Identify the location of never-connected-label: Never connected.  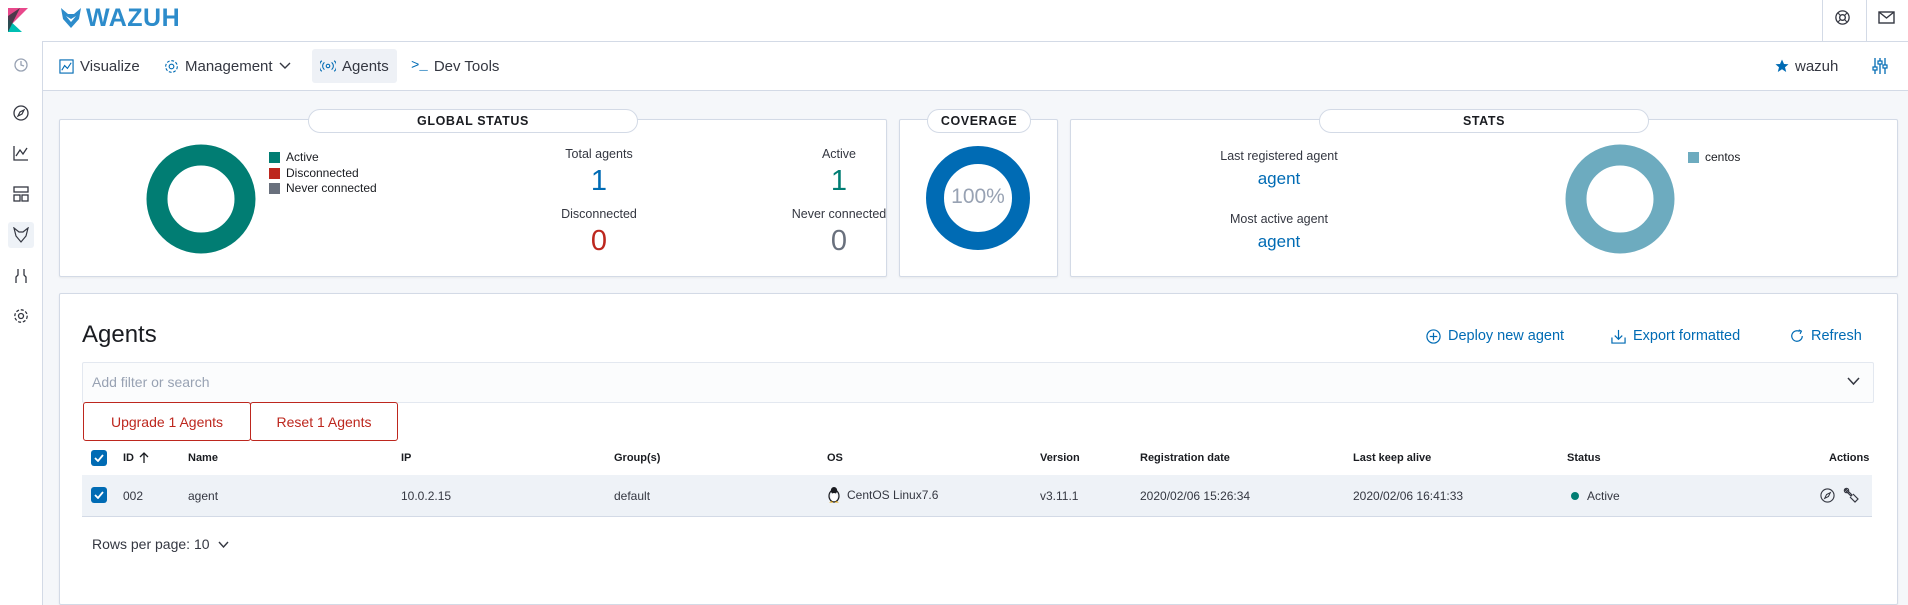
(839, 214).